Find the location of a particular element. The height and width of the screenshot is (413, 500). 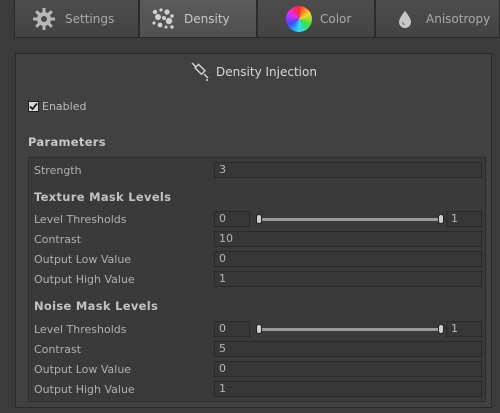

enabled-label: Enabled is located at coordinates (64, 106).